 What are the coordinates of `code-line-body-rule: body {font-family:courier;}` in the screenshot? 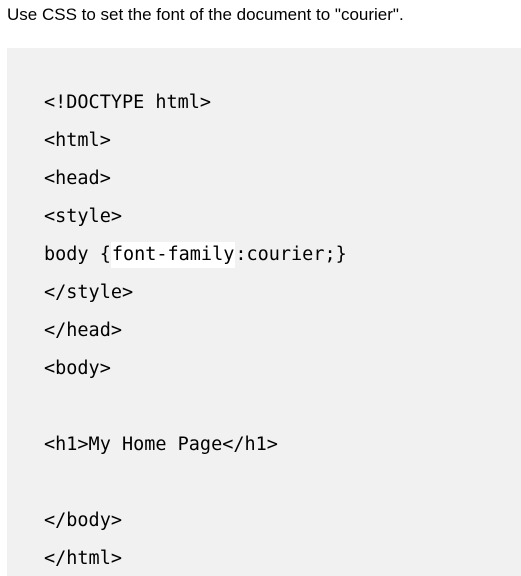 It's located at (195, 255).